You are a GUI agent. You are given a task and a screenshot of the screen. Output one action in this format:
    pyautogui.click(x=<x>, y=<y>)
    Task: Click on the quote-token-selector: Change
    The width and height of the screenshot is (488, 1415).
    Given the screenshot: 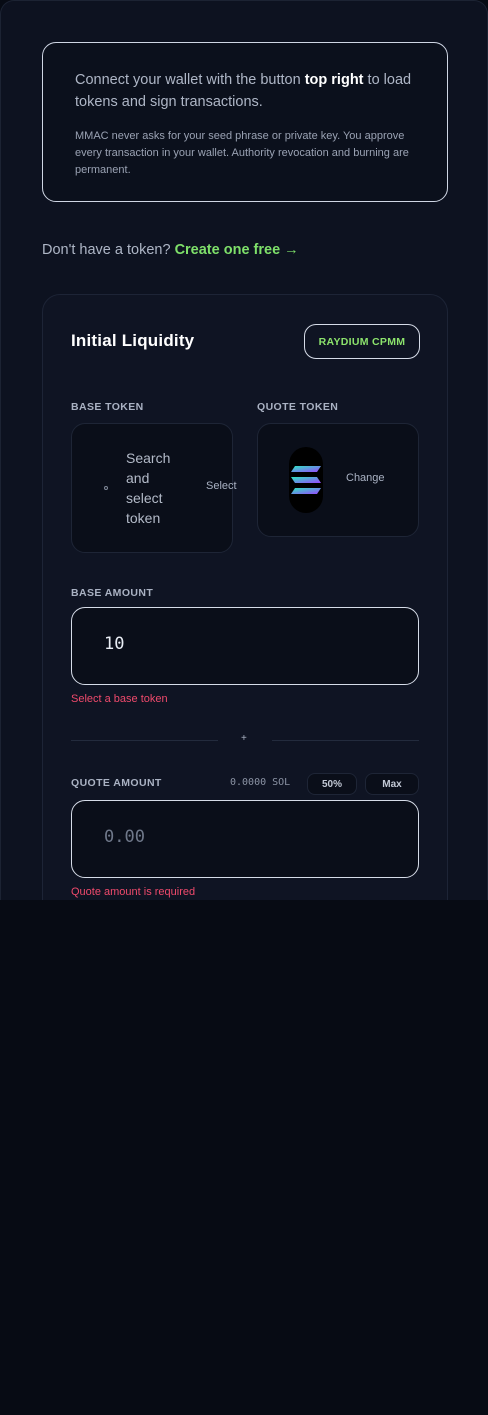 What is the action you would take?
    pyautogui.click(x=338, y=480)
    